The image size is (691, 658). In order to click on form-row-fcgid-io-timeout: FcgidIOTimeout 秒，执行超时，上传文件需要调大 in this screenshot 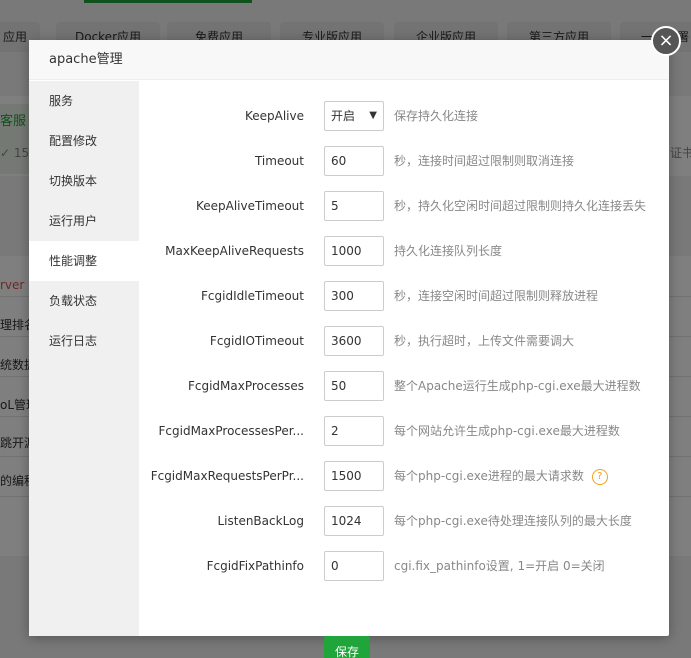, I will do `click(404, 341)`.